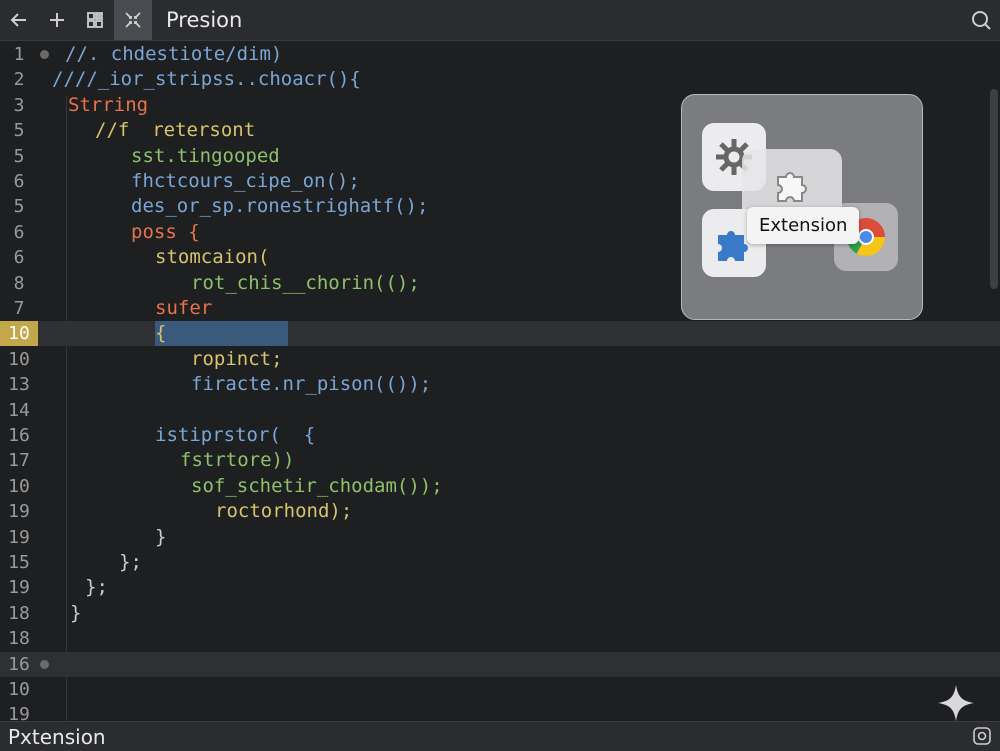 This screenshot has height=751, width=1000. Describe the element at coordinates (500, 736) in the screenshot. I see `status-bar: Pxtension` at that location.